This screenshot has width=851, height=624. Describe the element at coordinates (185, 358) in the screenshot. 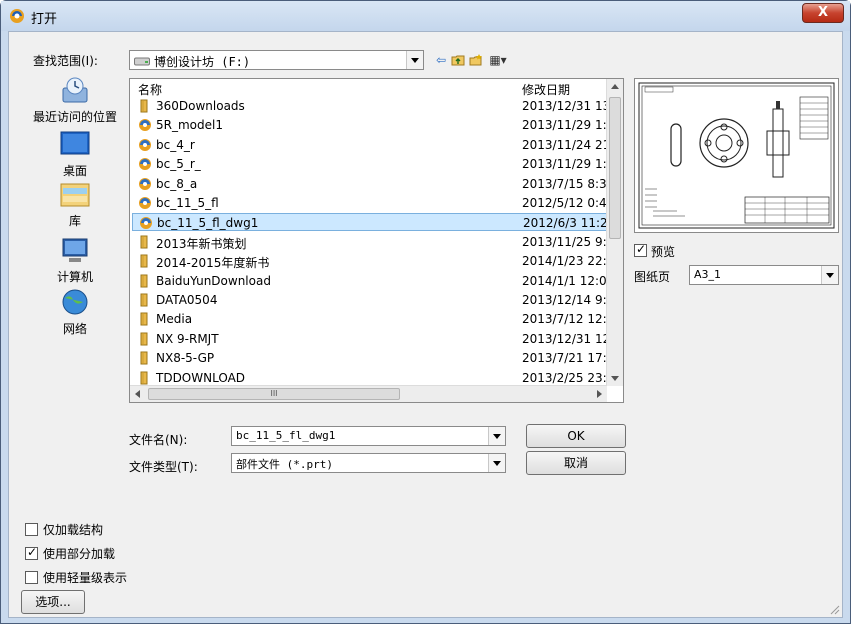

I see `file-name: NX8-5-GP` at that location.